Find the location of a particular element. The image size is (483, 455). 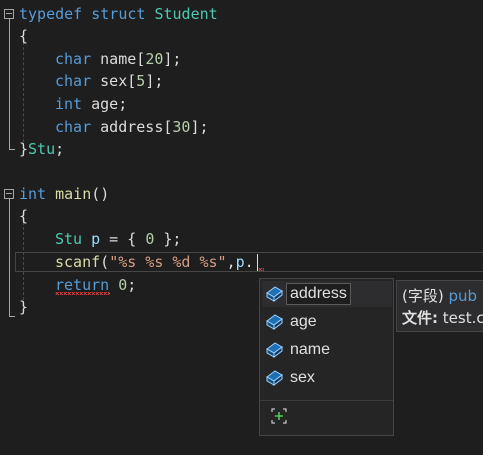

quick-info-file-value: test.c is located at coordinates (462, 318).